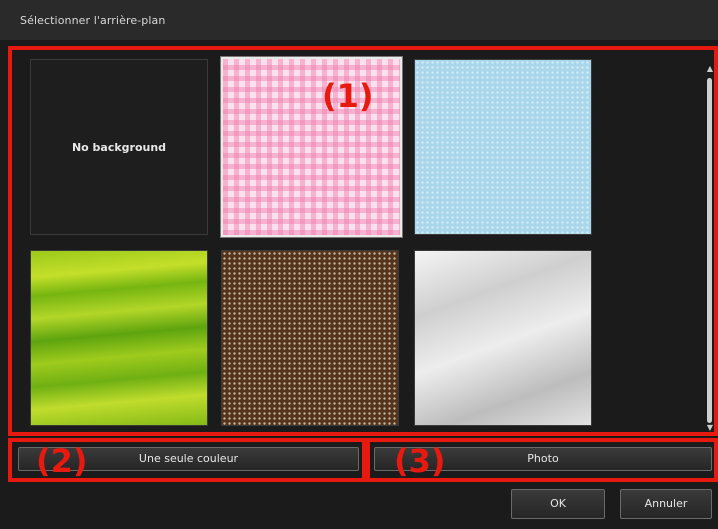  What do you see at coordinates (93, 20) in the screenshot?
I see `window-title: Sélectionner l'arrière-plan` at bounding box center [93, 20].